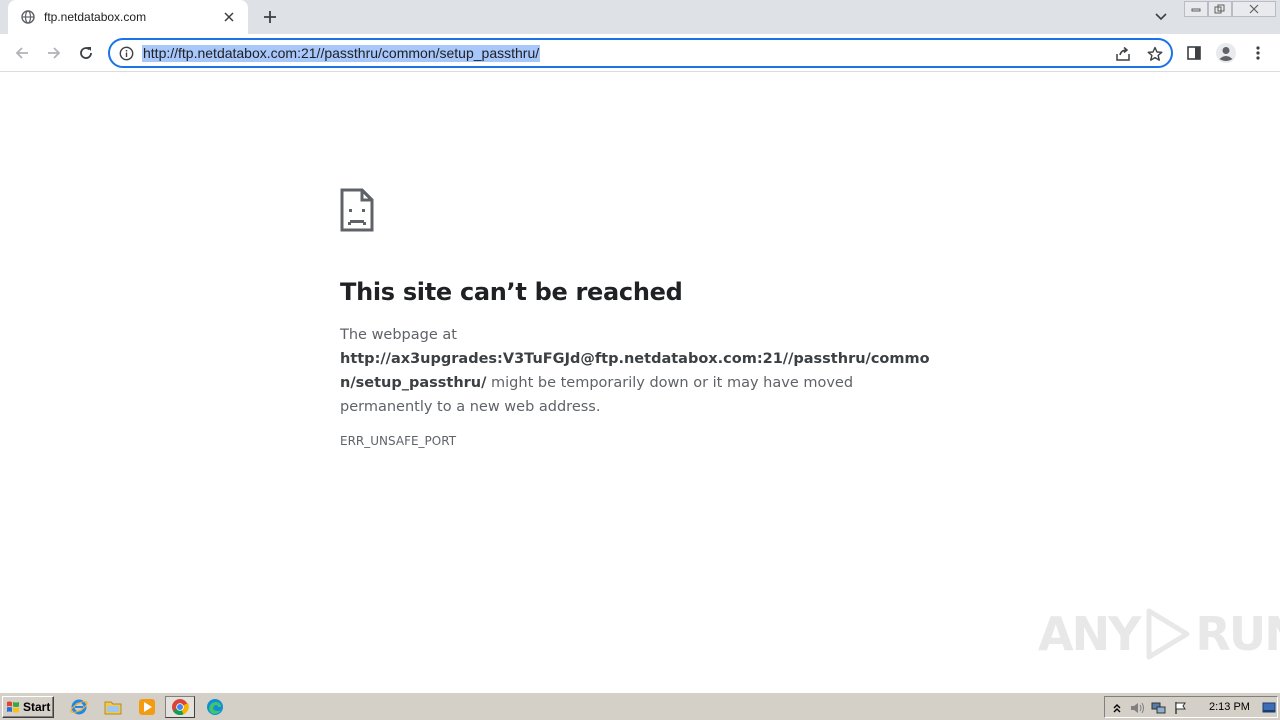 Image resolution: width=1280 pixels, height=720 pixels. What do you see at coordinates (113, 707) in the screenshot?
I see `folder-icon` at bounding box center [113, 707].